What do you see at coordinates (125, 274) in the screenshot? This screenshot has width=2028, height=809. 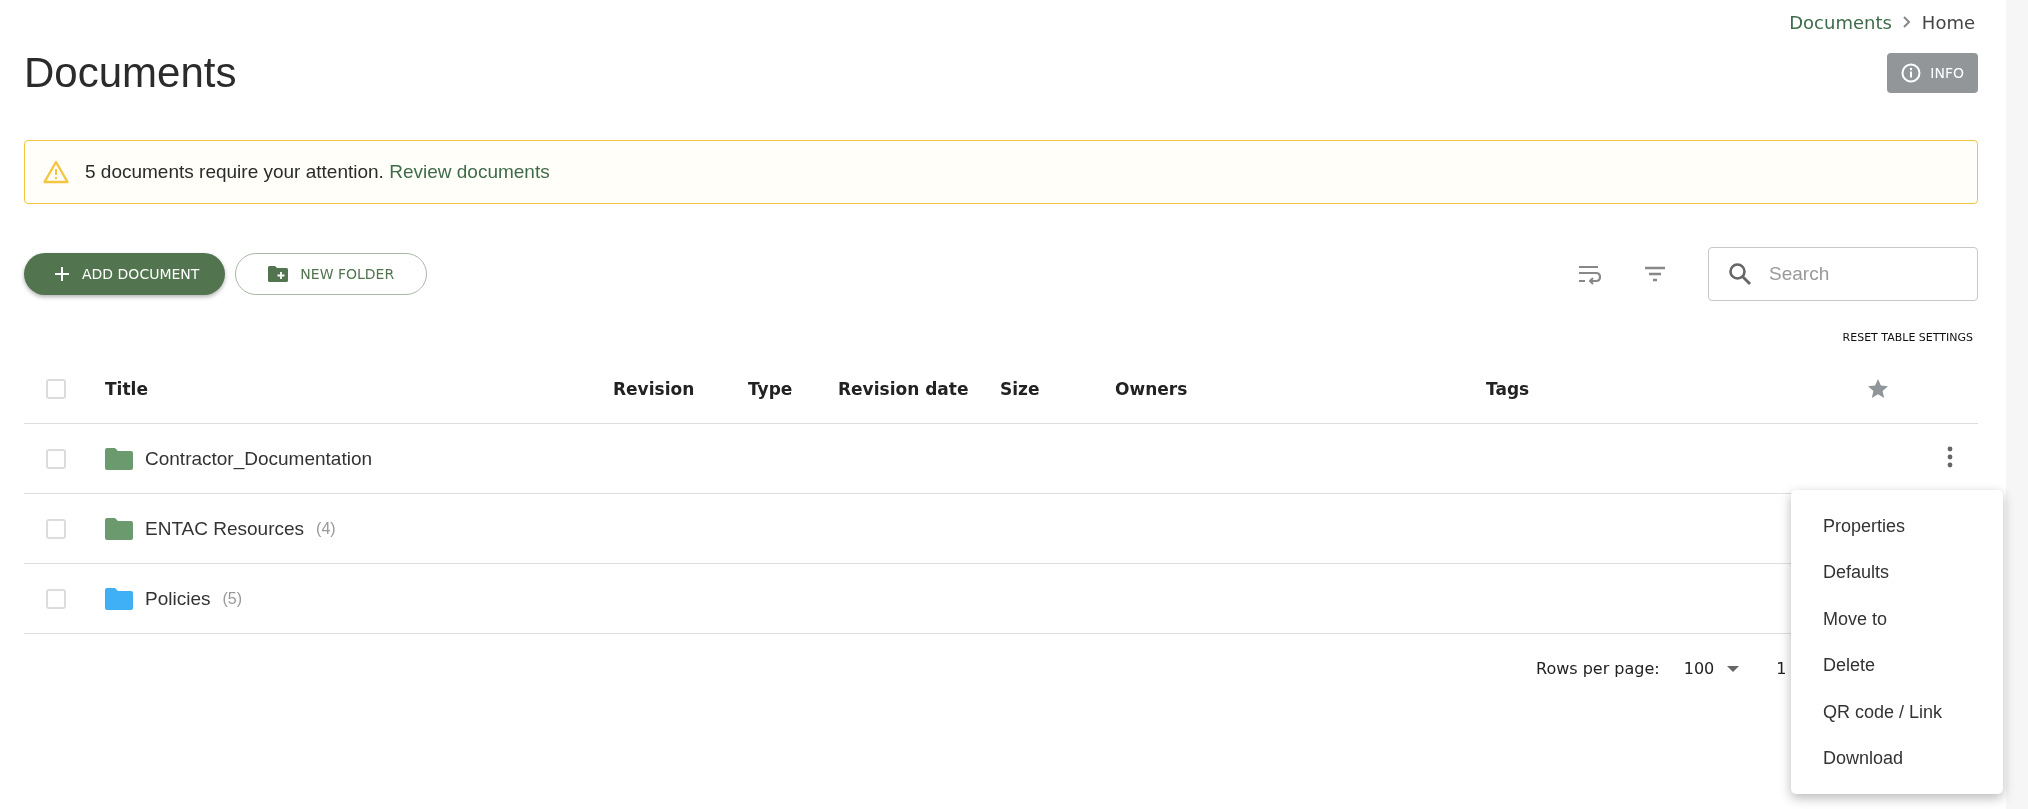 I see `add-document-button: ADD DOCUMENT` at bounding box center [125, 274].